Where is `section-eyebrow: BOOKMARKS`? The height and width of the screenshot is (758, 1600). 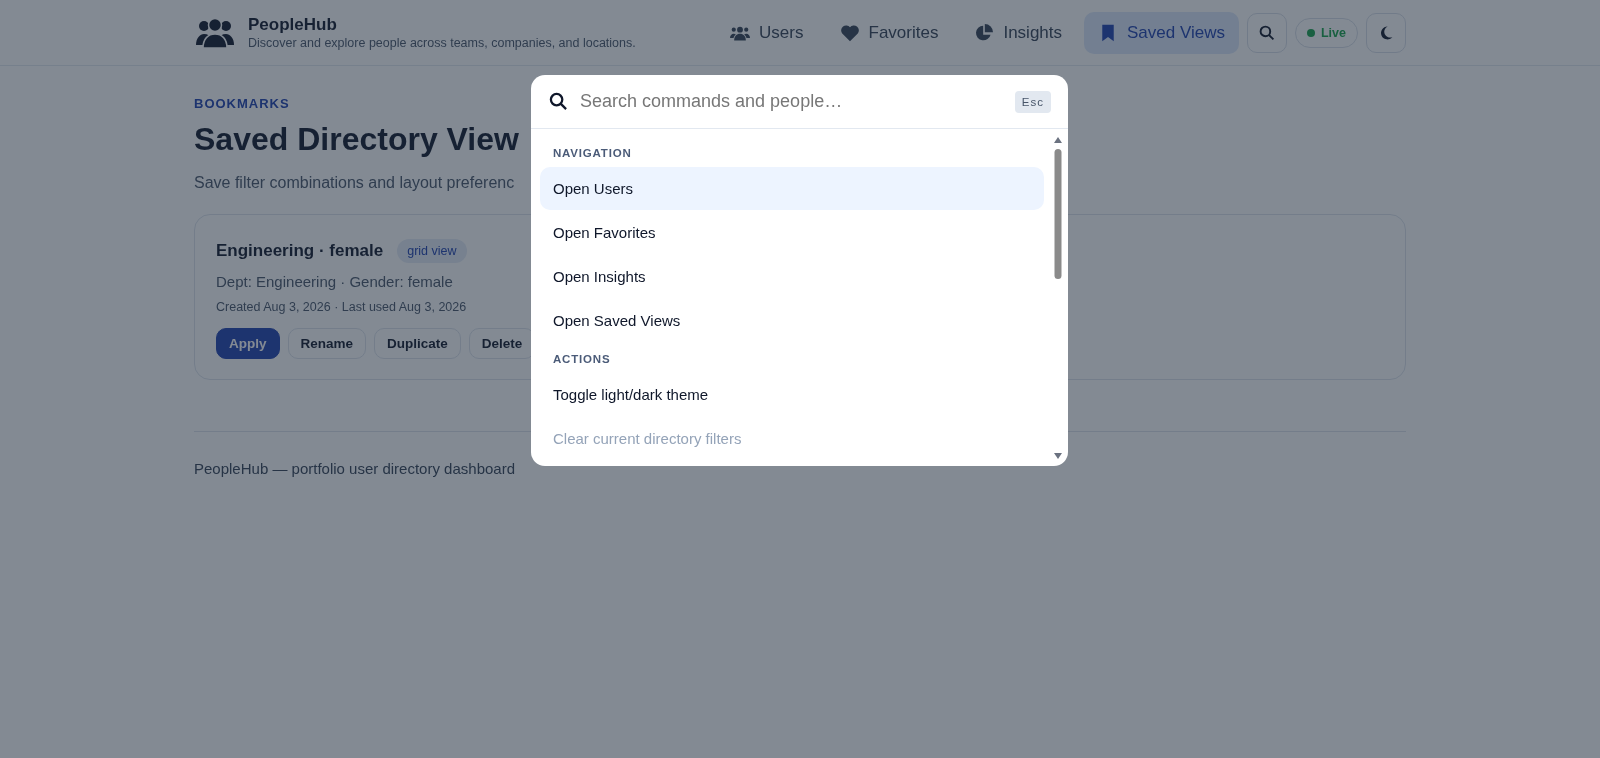 section-eyebrow: BOOKMARKS is located at coordinates (242, 103).